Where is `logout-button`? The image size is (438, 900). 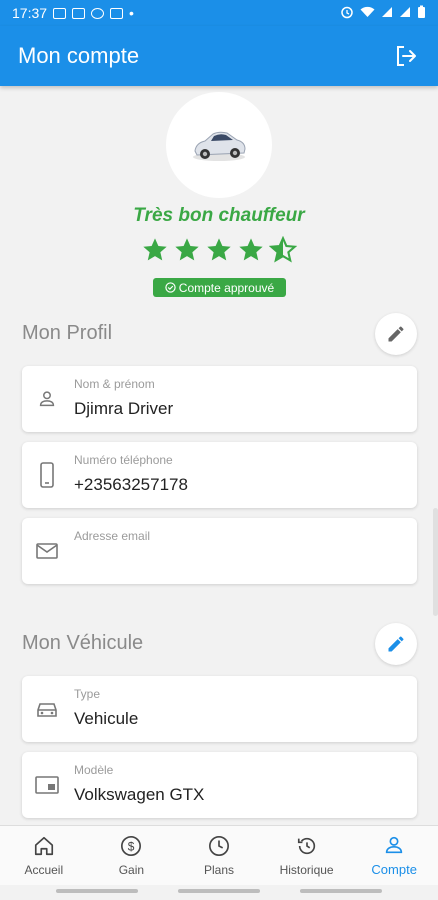
logout-button is located at coordinates (406, 56).